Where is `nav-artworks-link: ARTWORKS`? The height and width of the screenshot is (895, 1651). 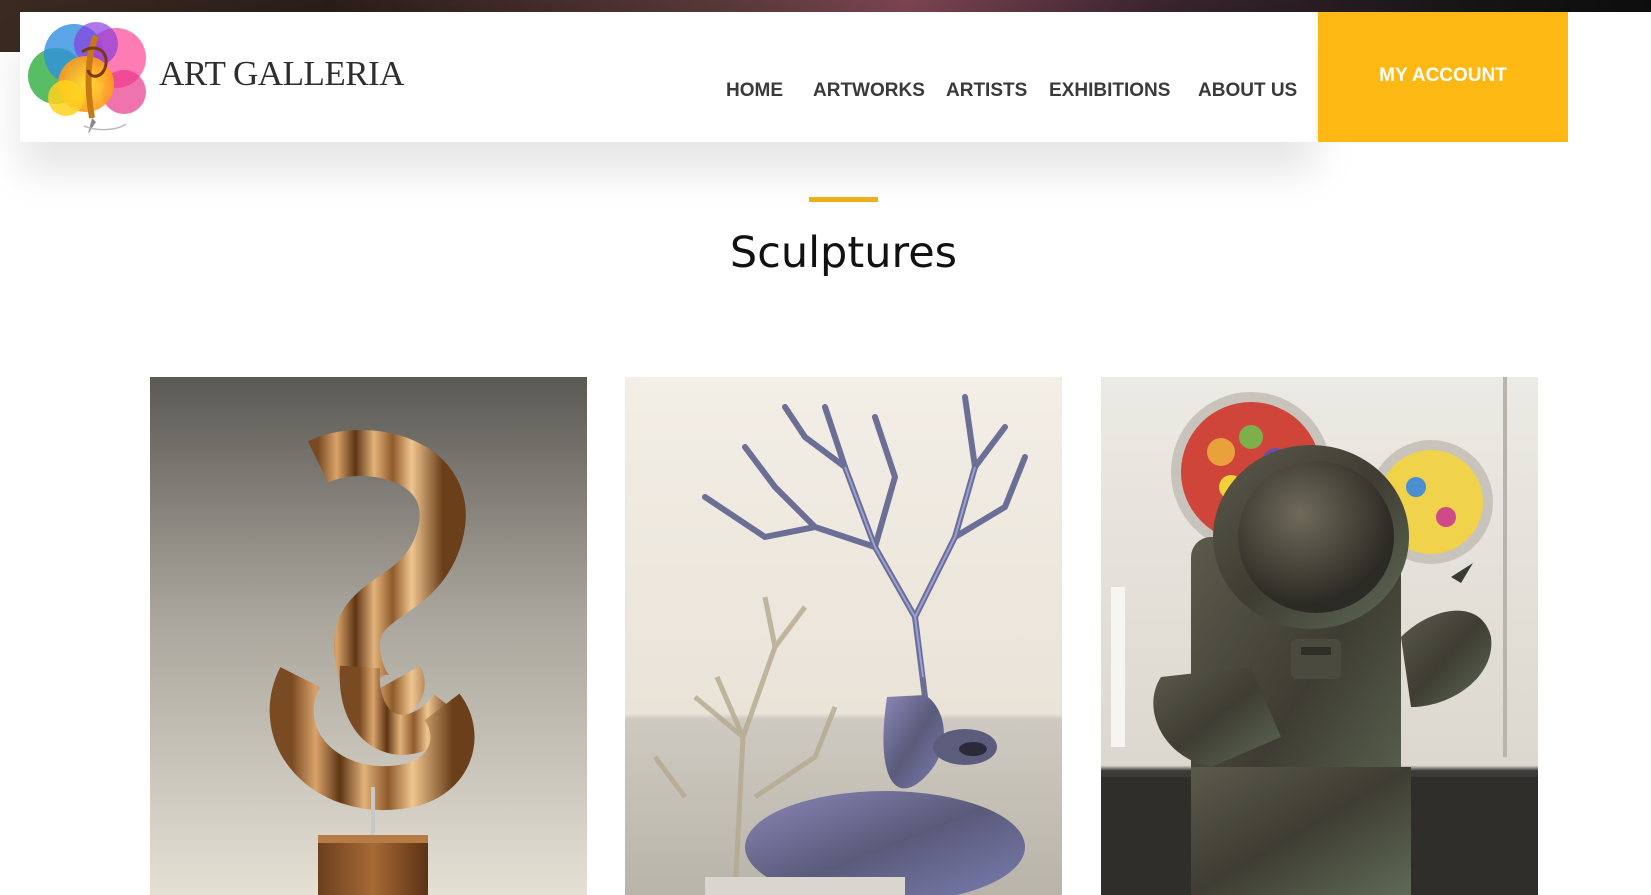 nav-artworks-link: ARTWORKS is located at coordinates (869, 91).